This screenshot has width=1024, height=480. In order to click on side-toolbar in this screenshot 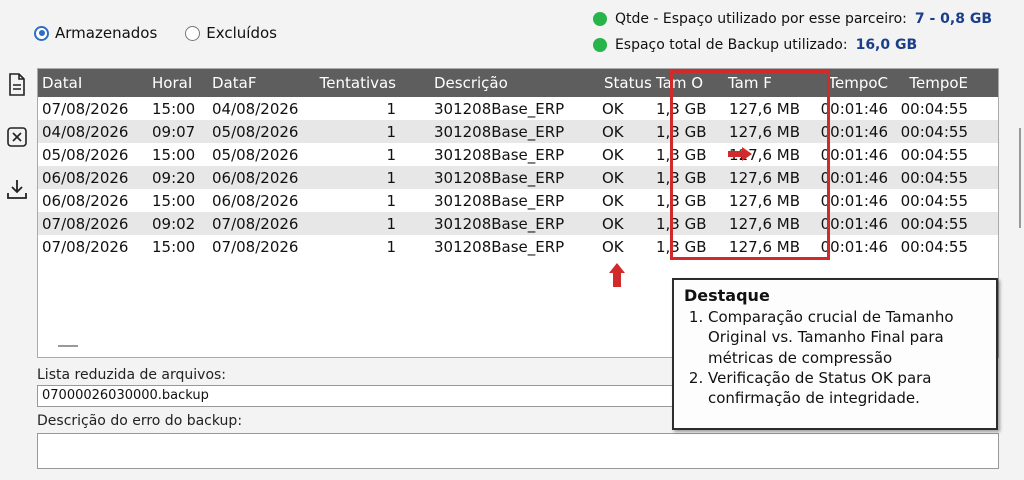, I will do `click(17, 150)`.